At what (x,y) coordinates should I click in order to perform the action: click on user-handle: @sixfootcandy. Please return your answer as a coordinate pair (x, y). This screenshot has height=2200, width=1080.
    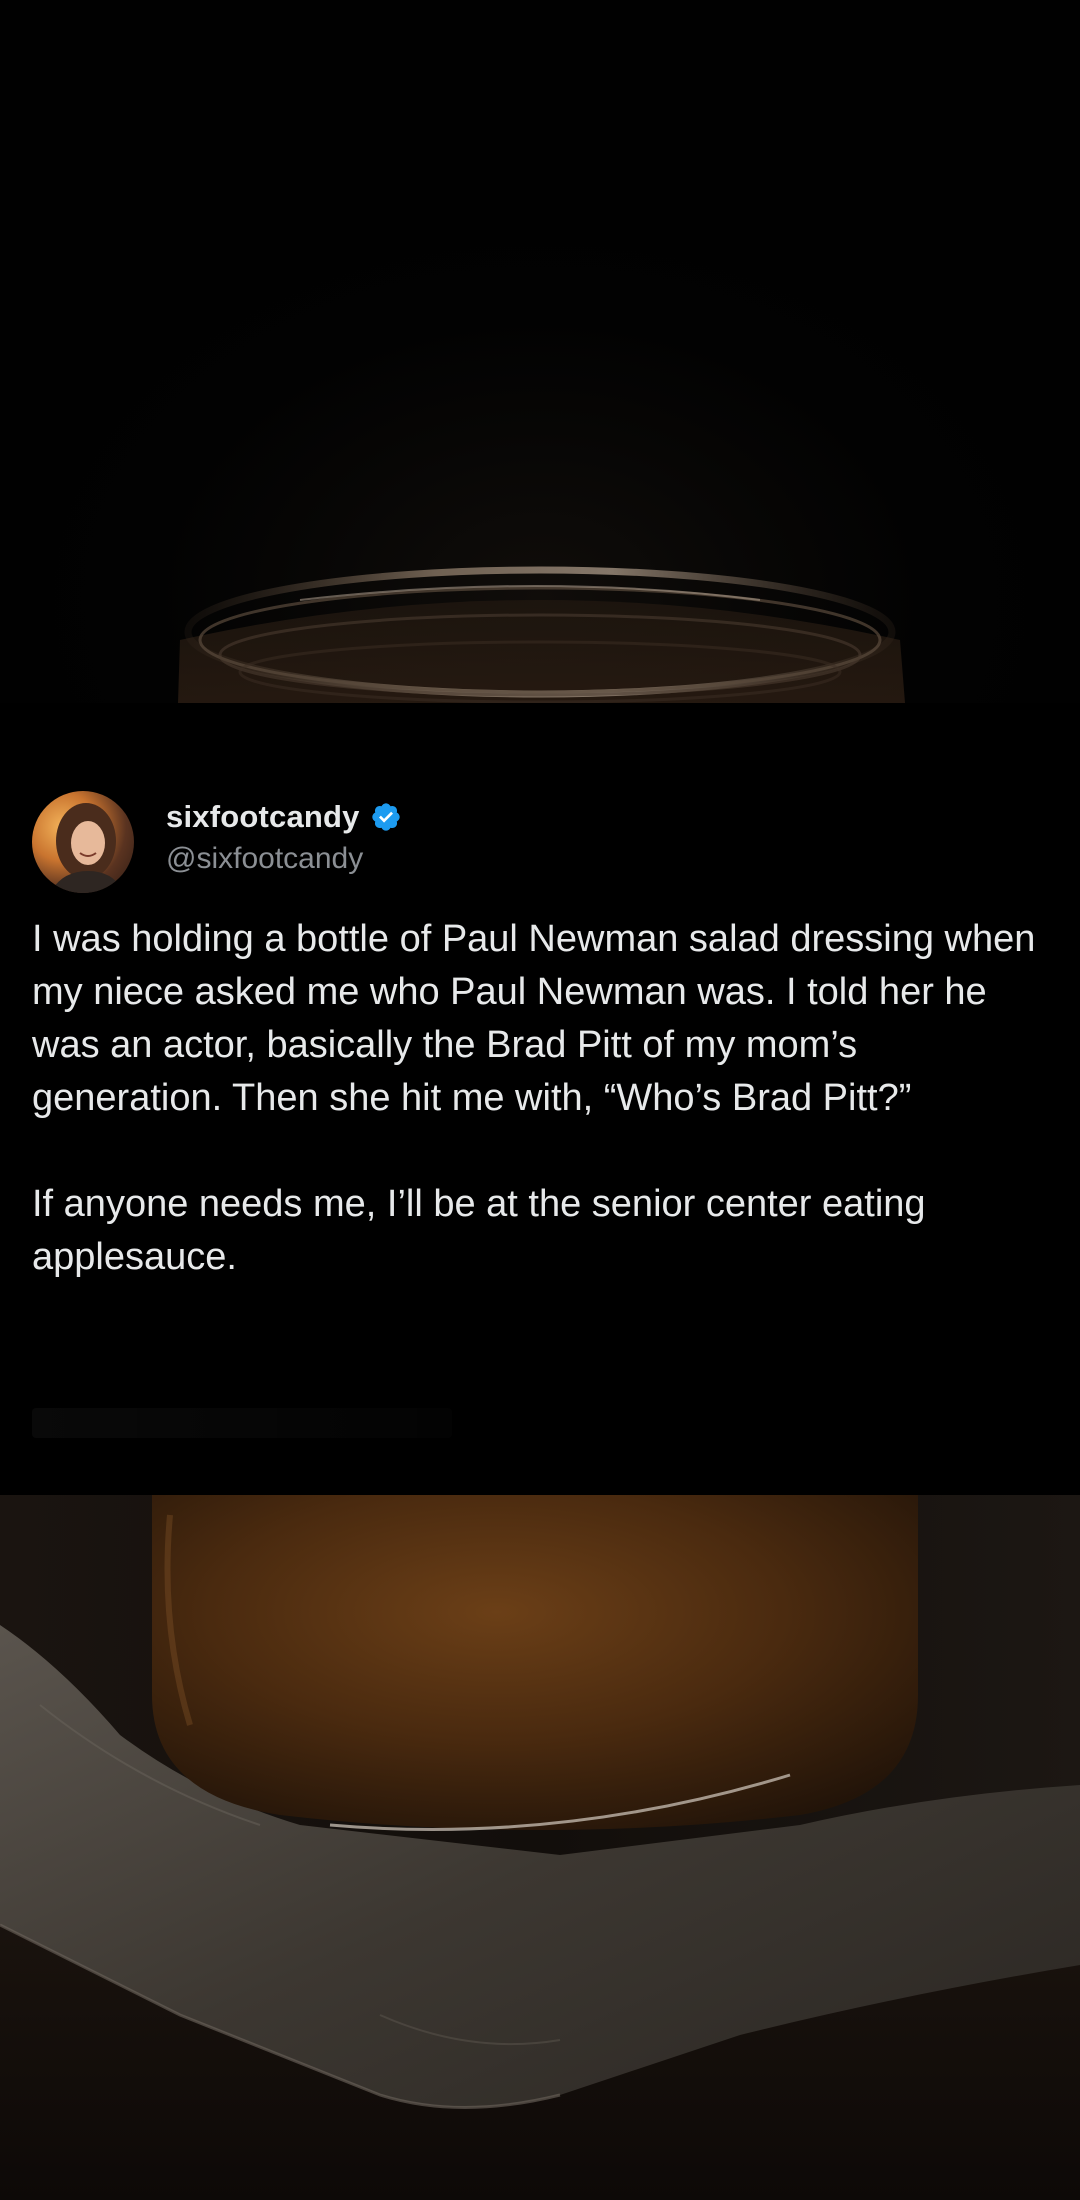
    Looking at the image, I should click on (284, 859).